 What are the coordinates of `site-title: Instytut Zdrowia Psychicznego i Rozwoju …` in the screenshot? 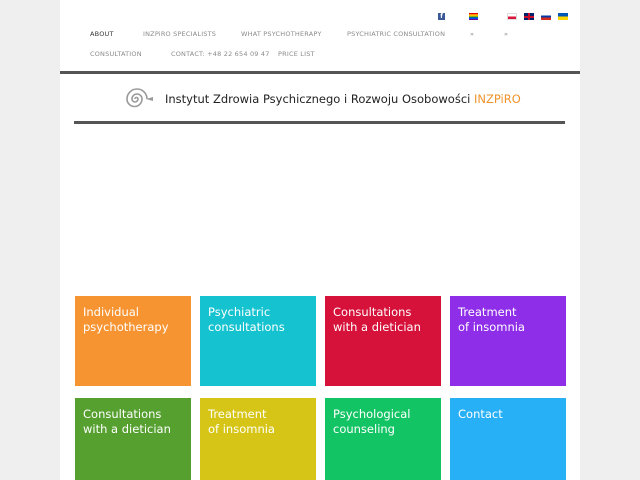 It's located at (343, 99).